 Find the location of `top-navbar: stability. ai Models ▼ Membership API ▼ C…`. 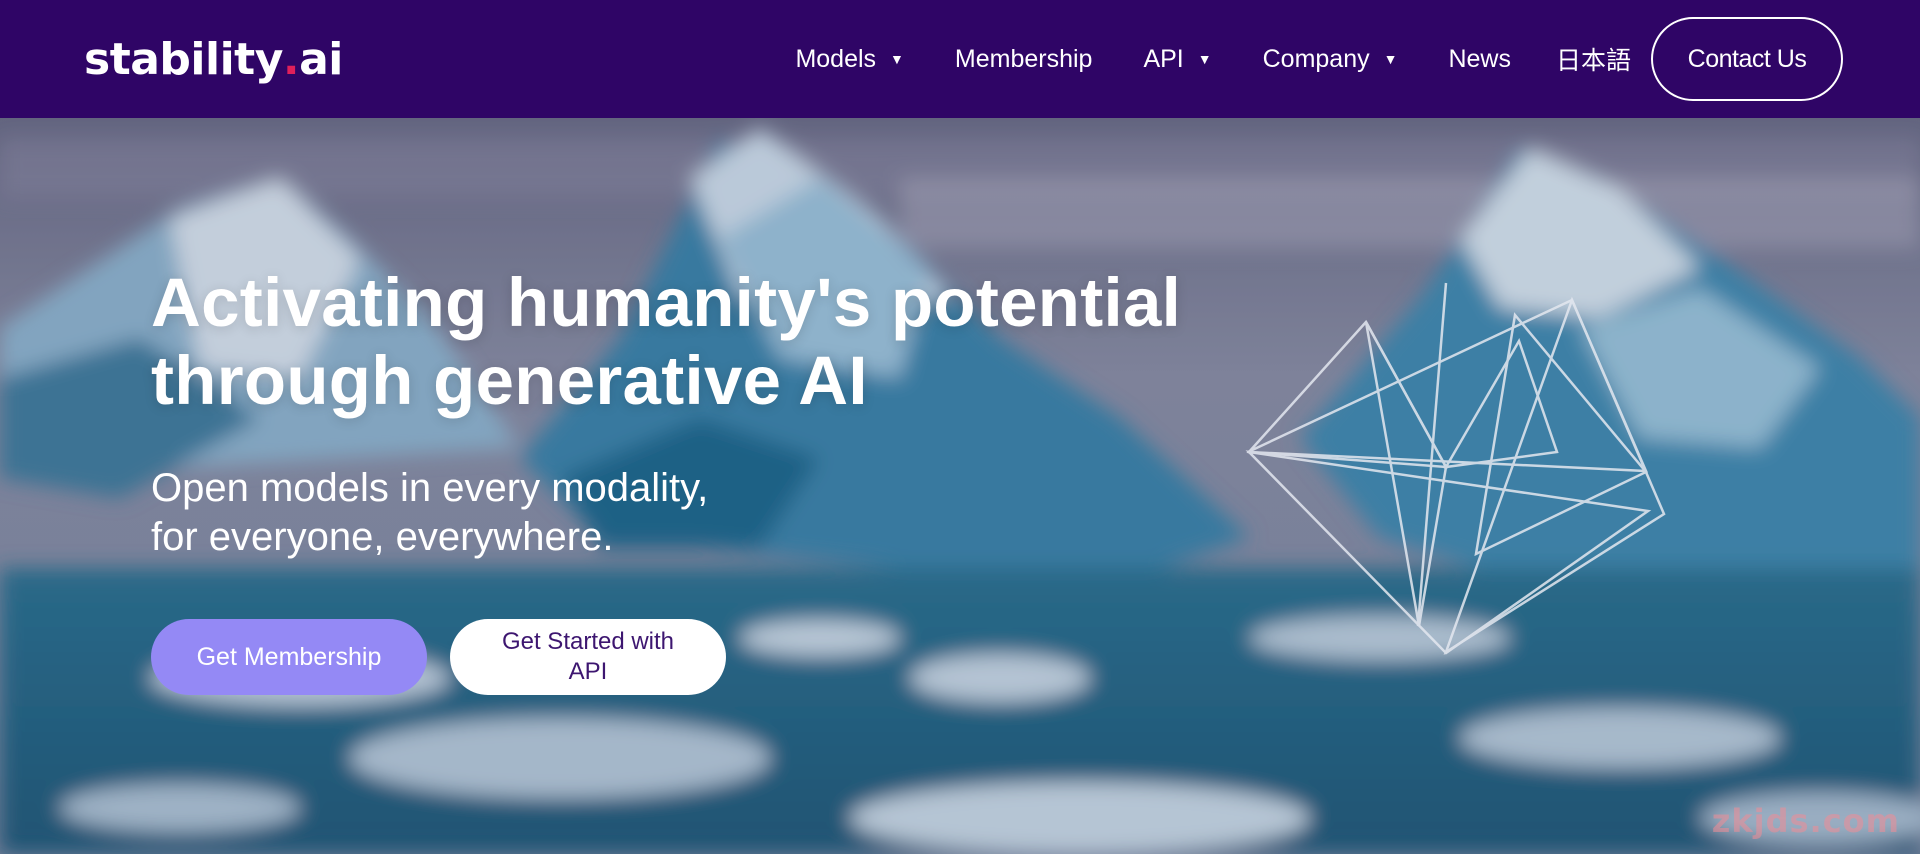

top-navbar: stability. ai Models ▼ Membership API ▼ C… is located at coordinates (960, 59).